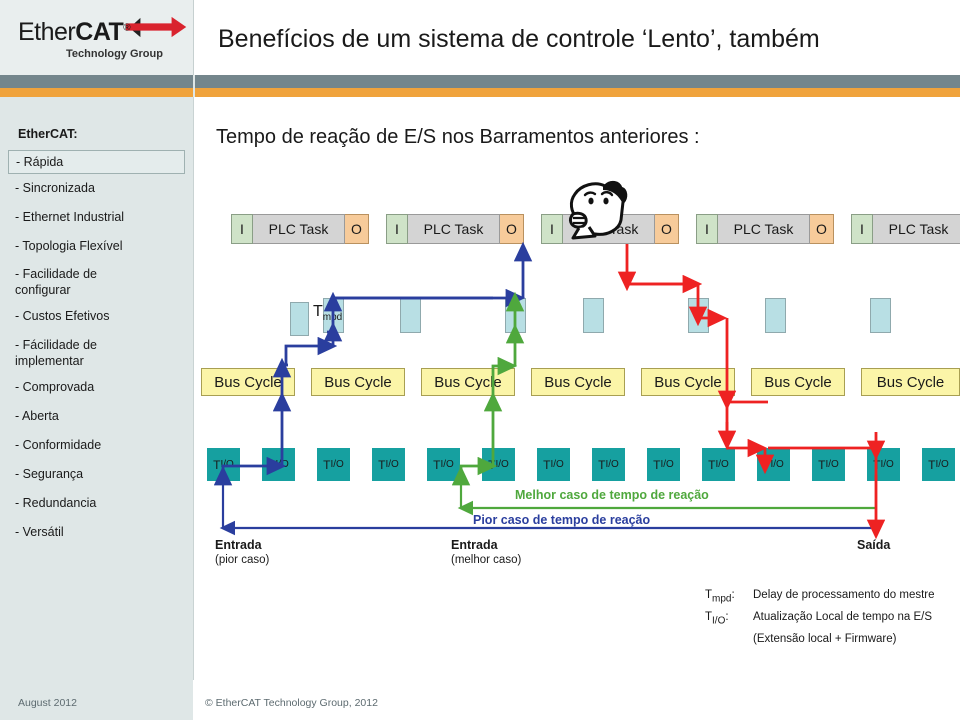  What do you see at coordinates (54, 387) in the screenshot?
I see `sidebar-item-comprovada: - Comprovada` at bounding box center [54, 387].